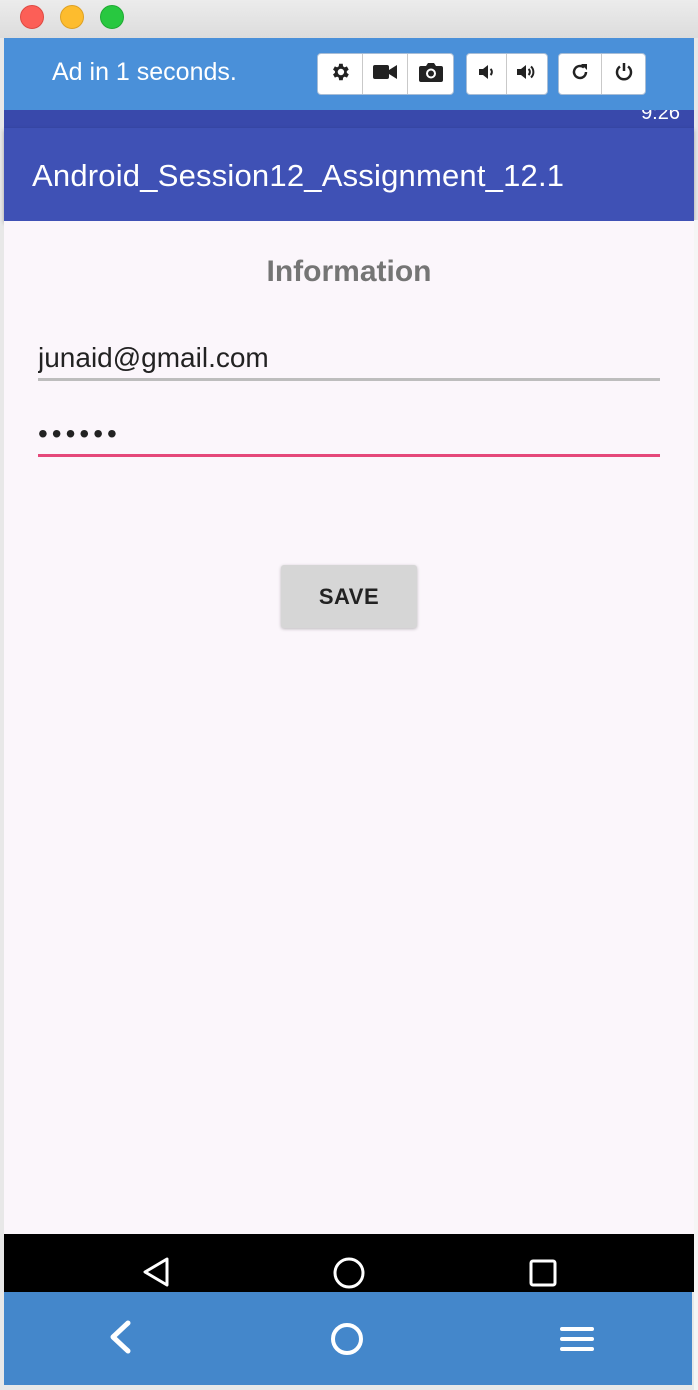  I want to click on android-nav-bar, so click(349, 1263).